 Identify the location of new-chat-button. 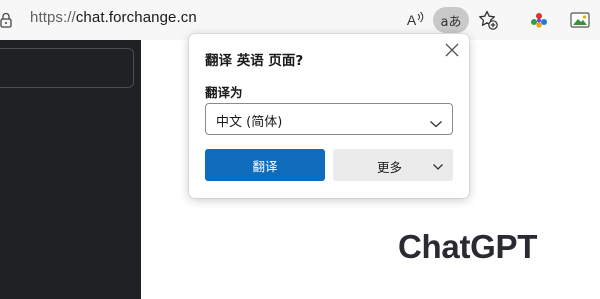
(67, 68).